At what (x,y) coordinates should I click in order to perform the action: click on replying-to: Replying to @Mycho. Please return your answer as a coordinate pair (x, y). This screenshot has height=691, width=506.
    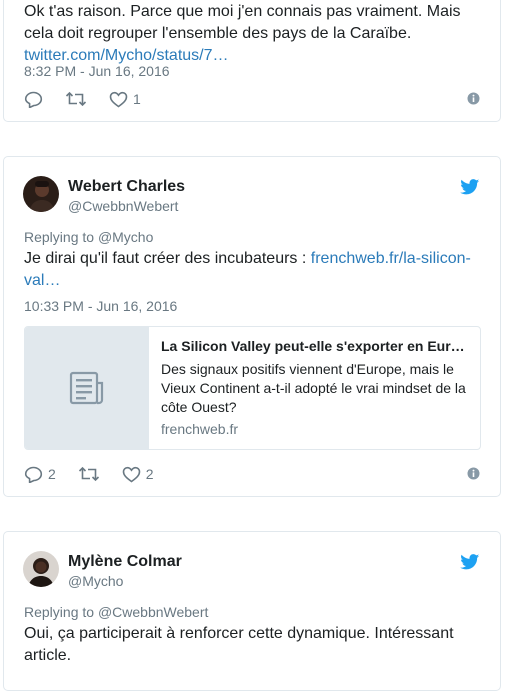
    Looking at the image, I should click on (88, 237).